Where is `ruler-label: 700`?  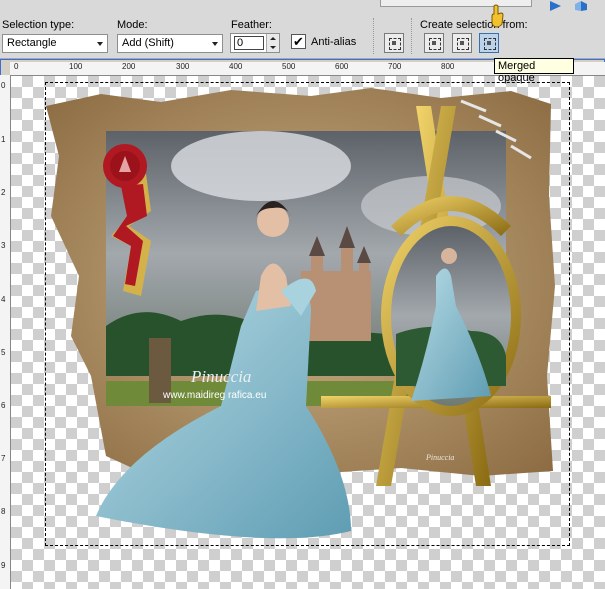 ruler-label: 700 is located at coordinates (395, 66).